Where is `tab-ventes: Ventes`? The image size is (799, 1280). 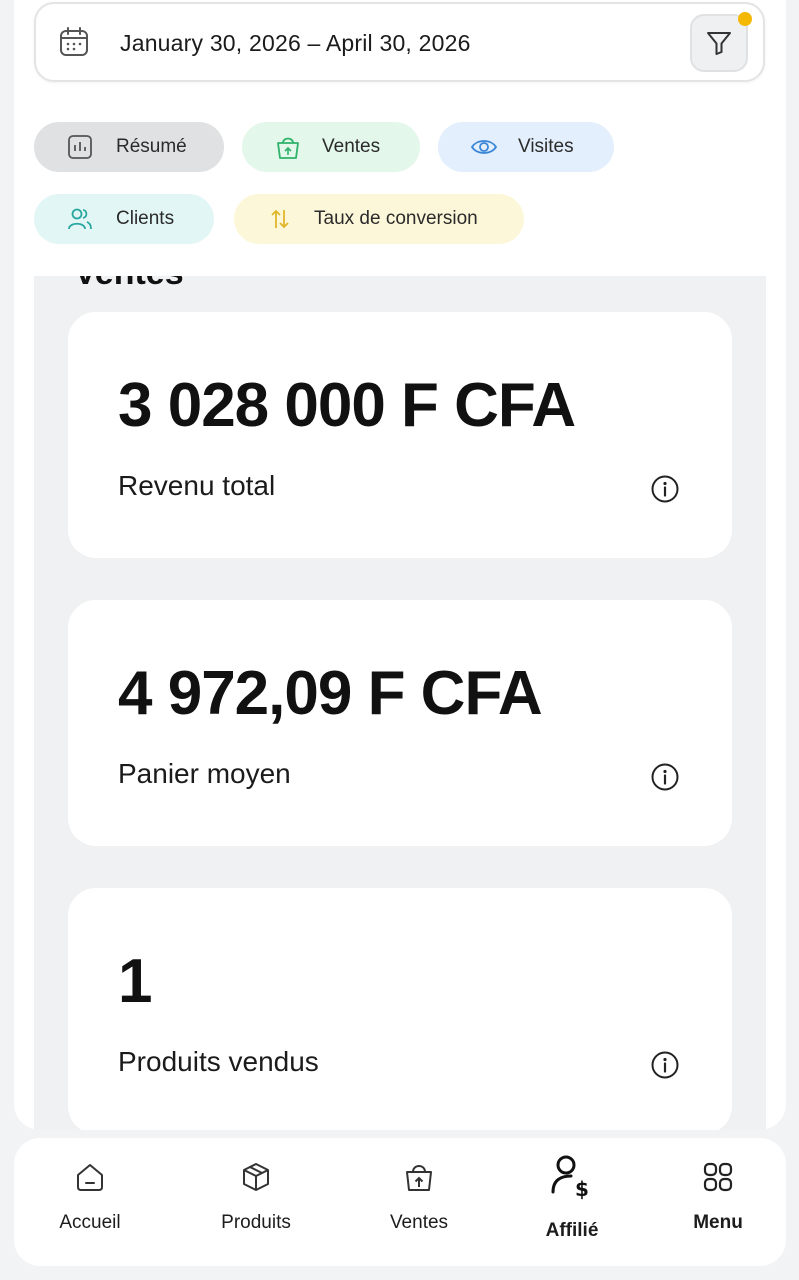 tab-ventes: Ventes is located at coordinates (331, 147).